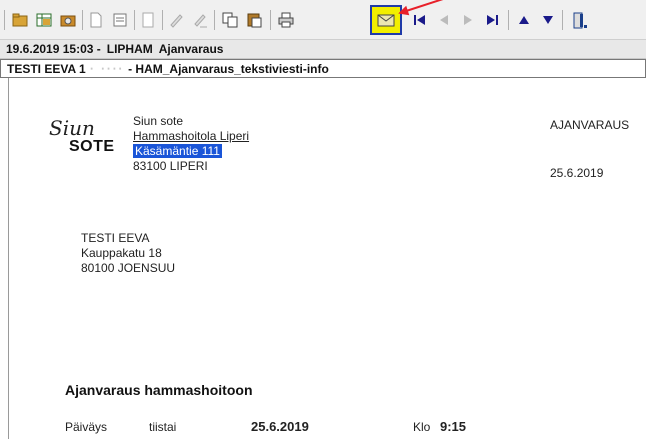 The width and height of the screenshot is (646, 439). Describe the element at coordinates (191, 136) in the screenshot. I see `sender-unit: Hammashoitola Liperi` at that location.